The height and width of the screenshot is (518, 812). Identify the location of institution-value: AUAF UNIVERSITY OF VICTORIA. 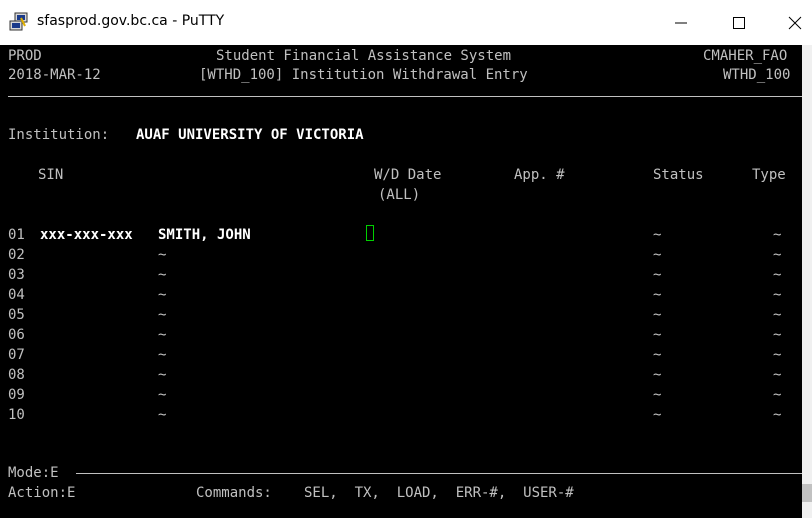
(250, 135).